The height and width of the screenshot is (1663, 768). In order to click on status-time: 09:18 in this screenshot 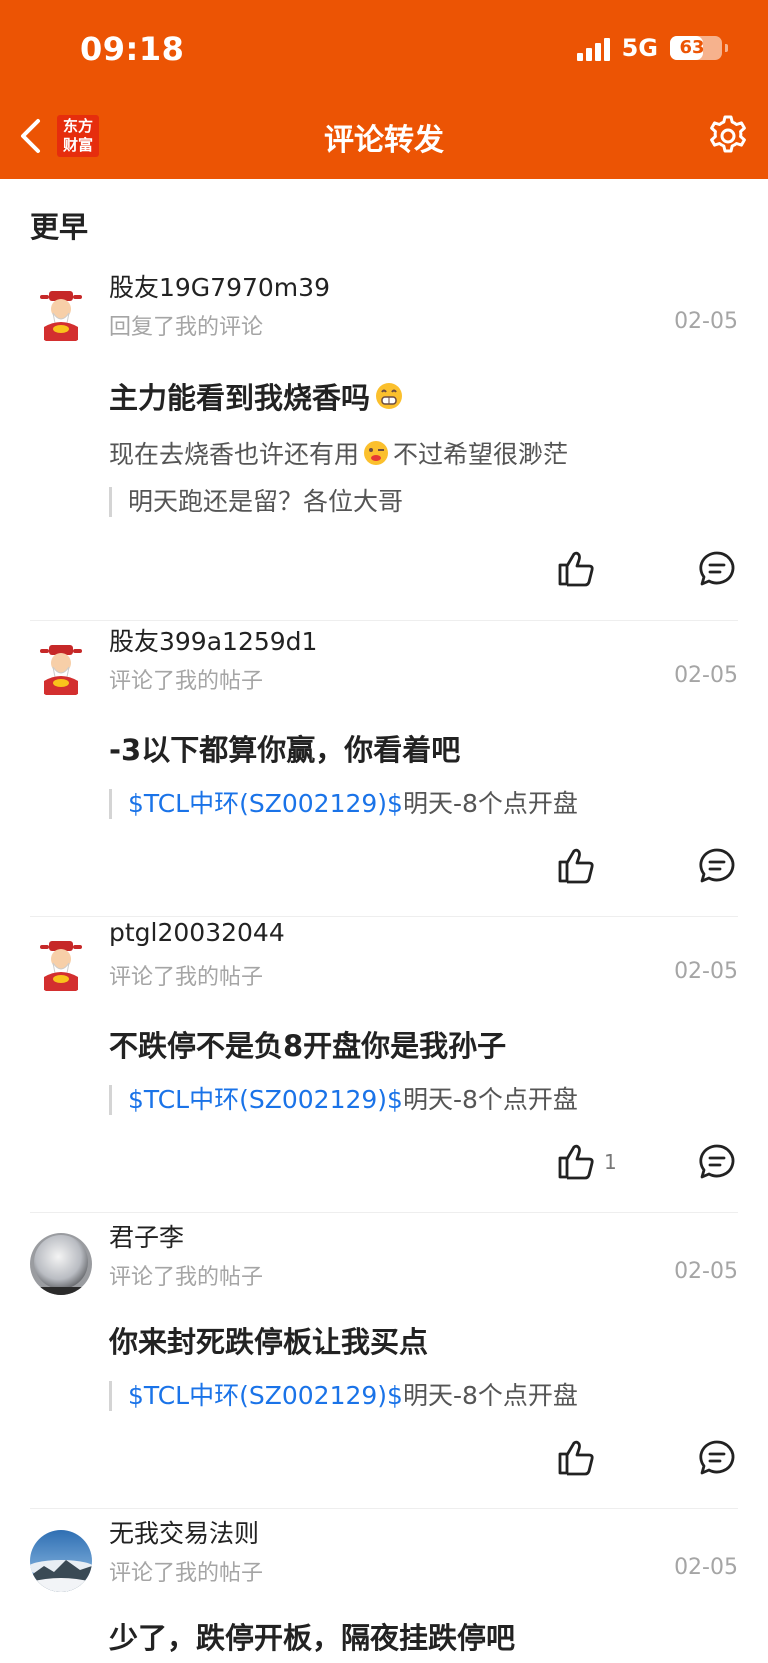, I will do `click(132, 49)`.